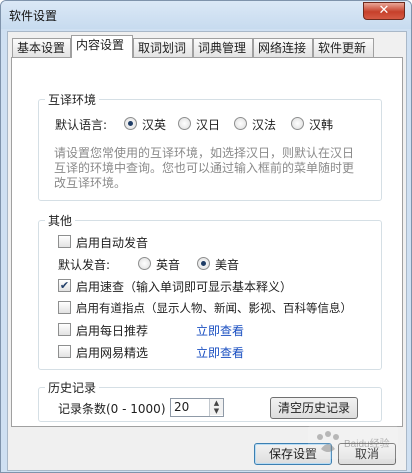 The width and height of the screenshot is (412, 473). Describe the element at coordinates (203, 263) in the screenshot. I see `radio-american` at that location.